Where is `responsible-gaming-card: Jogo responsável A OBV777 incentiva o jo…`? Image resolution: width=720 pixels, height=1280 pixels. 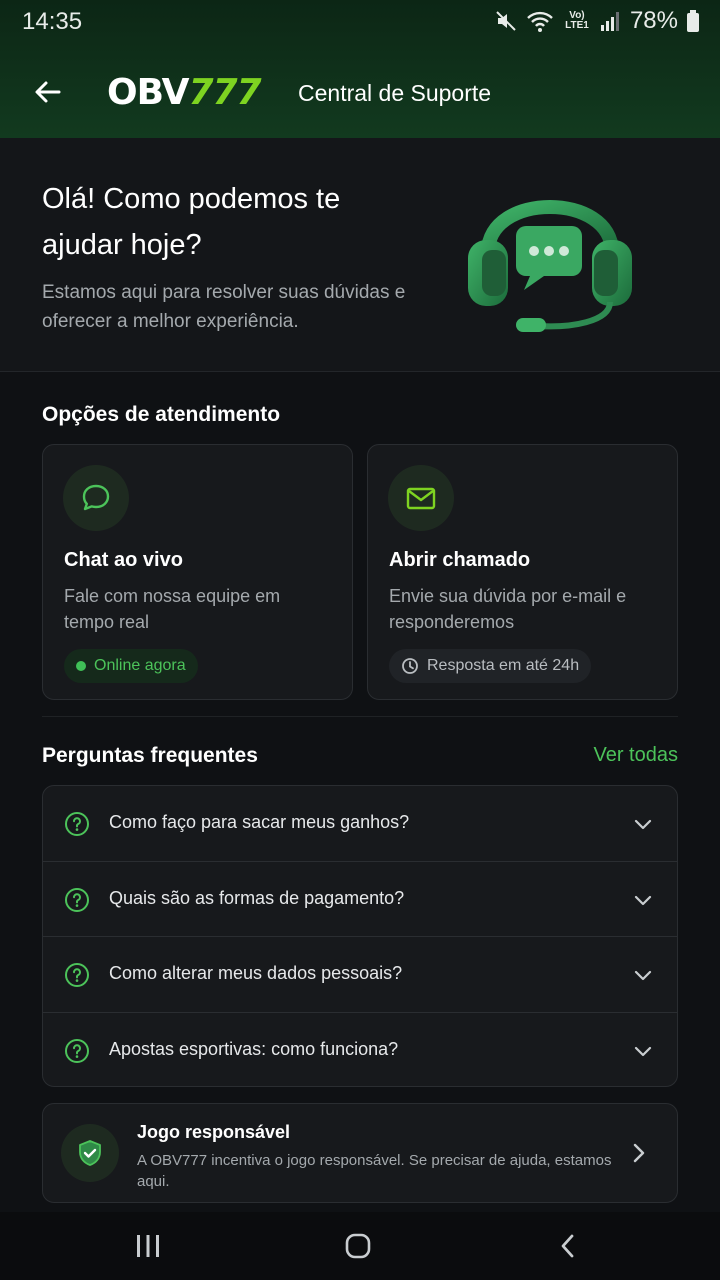 responsible-gaming-card: Jogo responsável A OBV777 incentiva o jo… is located at coordinates (360, 1153).